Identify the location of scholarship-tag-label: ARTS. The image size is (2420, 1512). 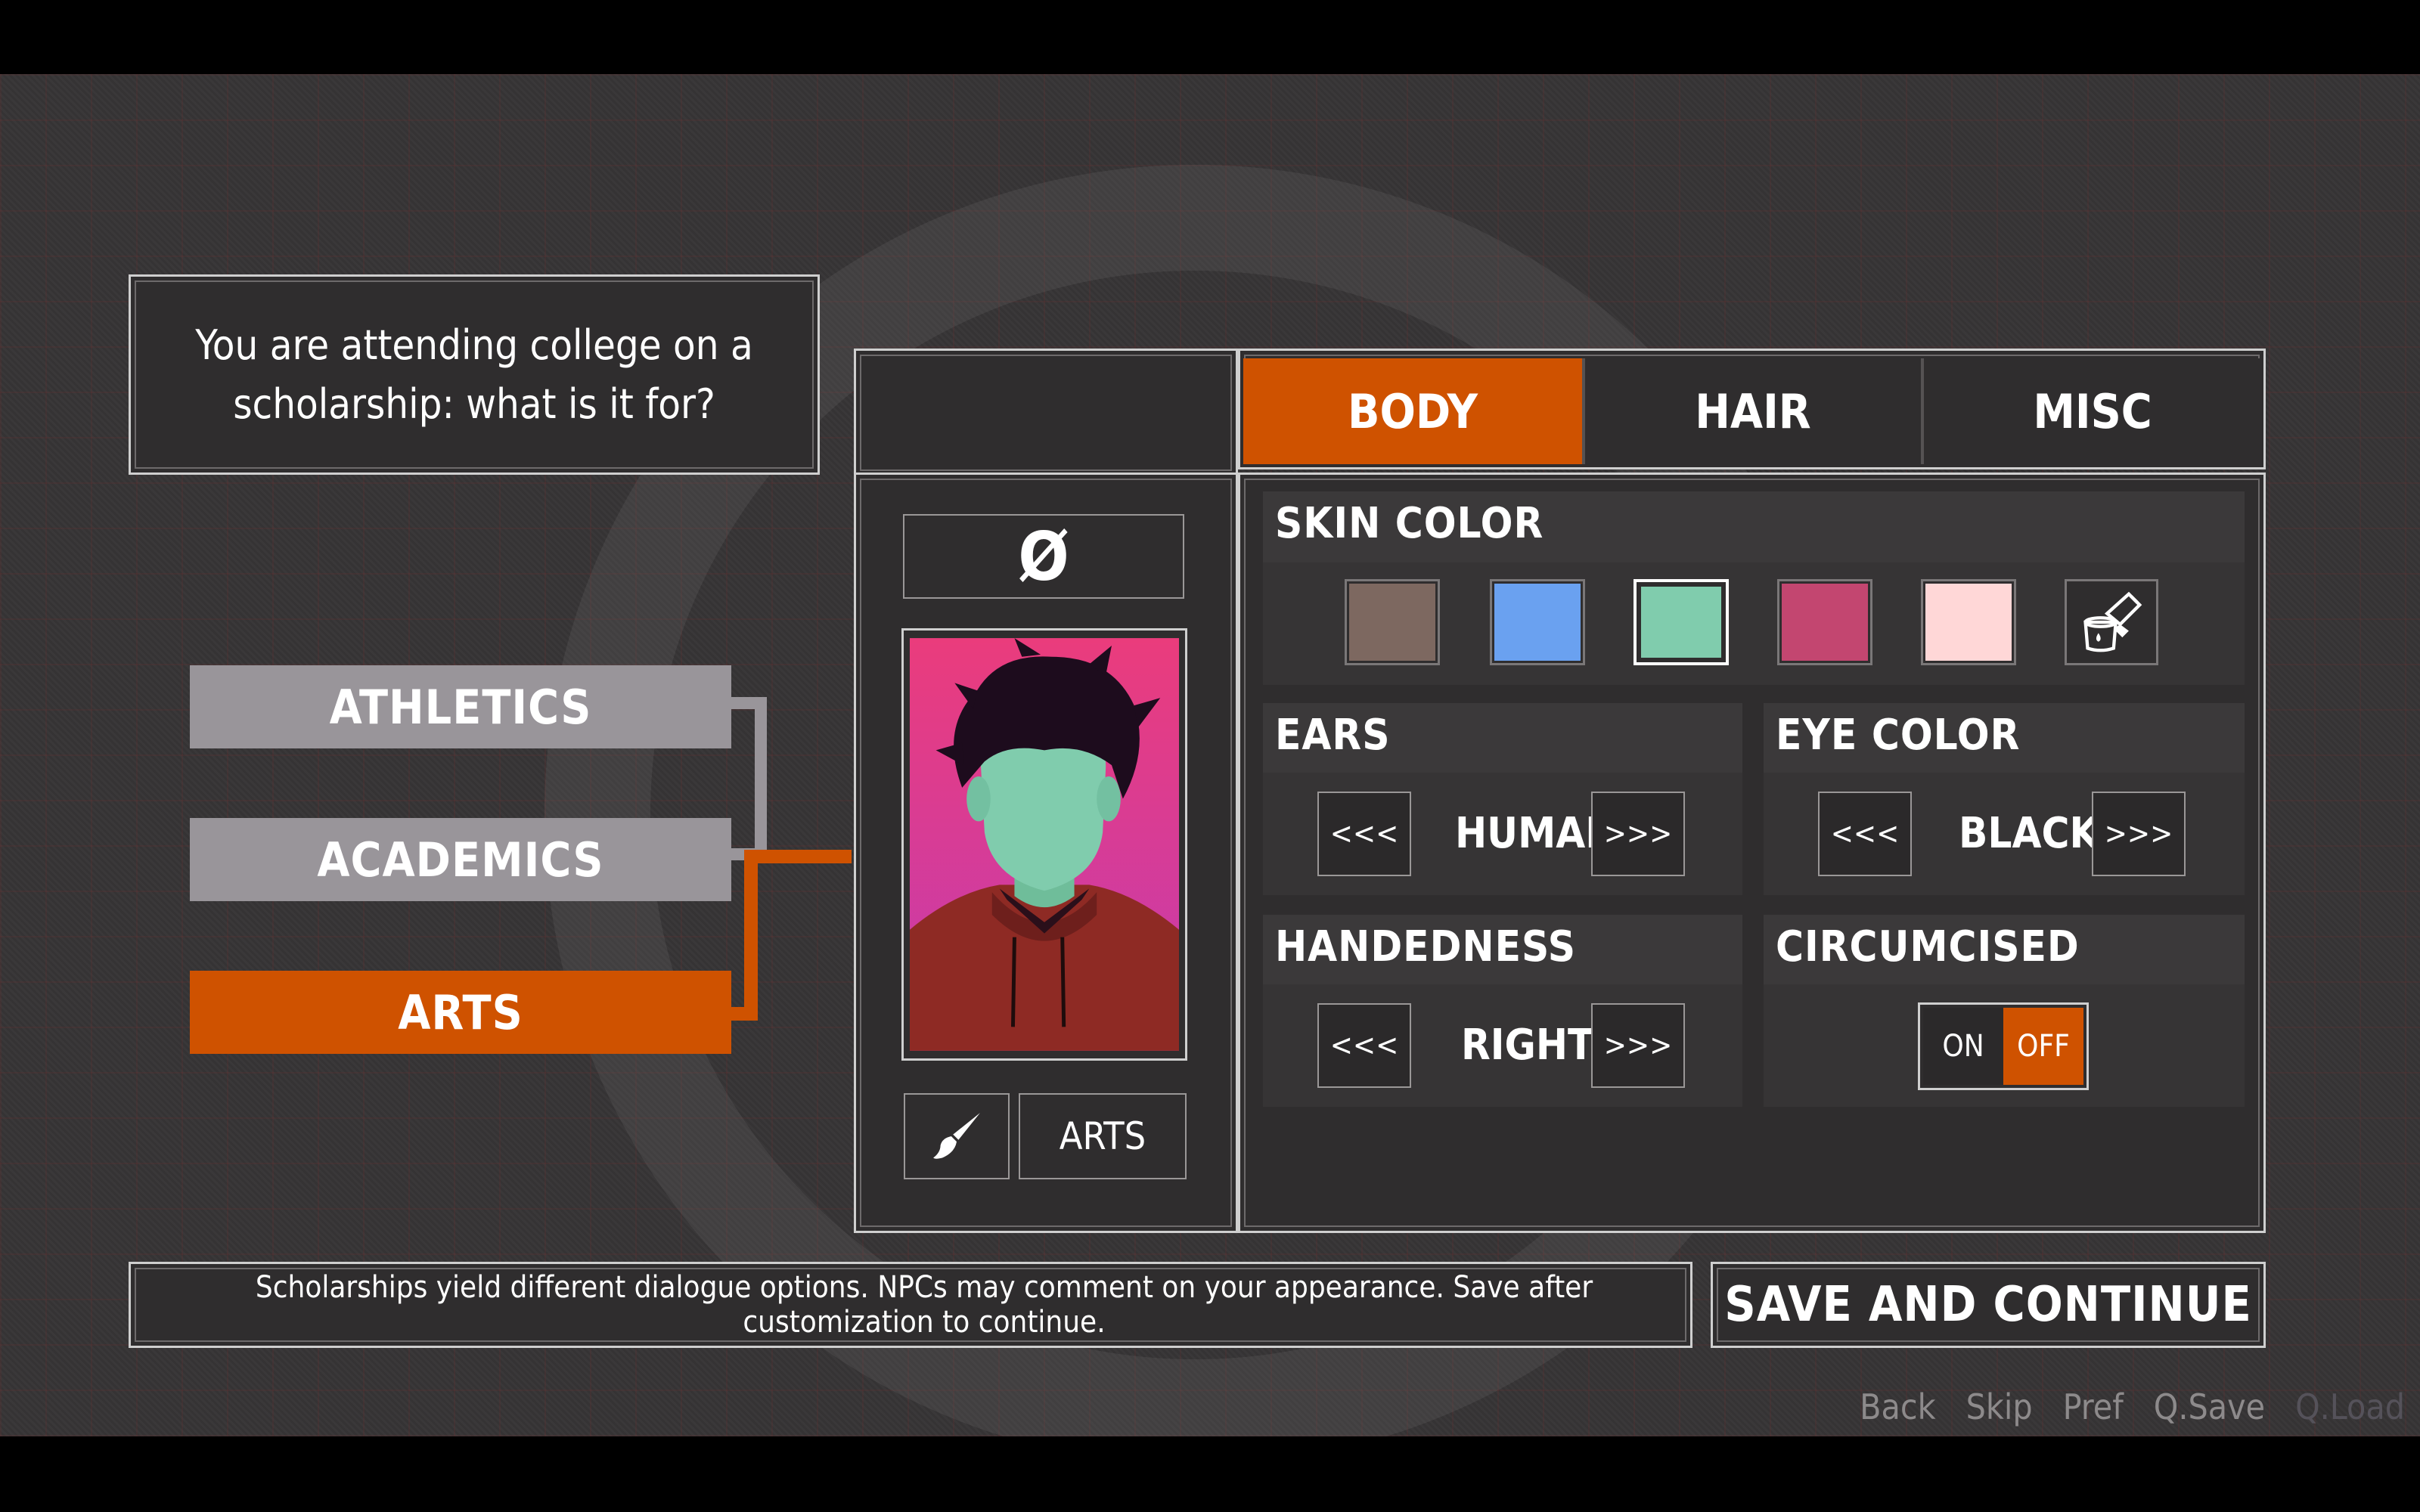
(1102, 1136).